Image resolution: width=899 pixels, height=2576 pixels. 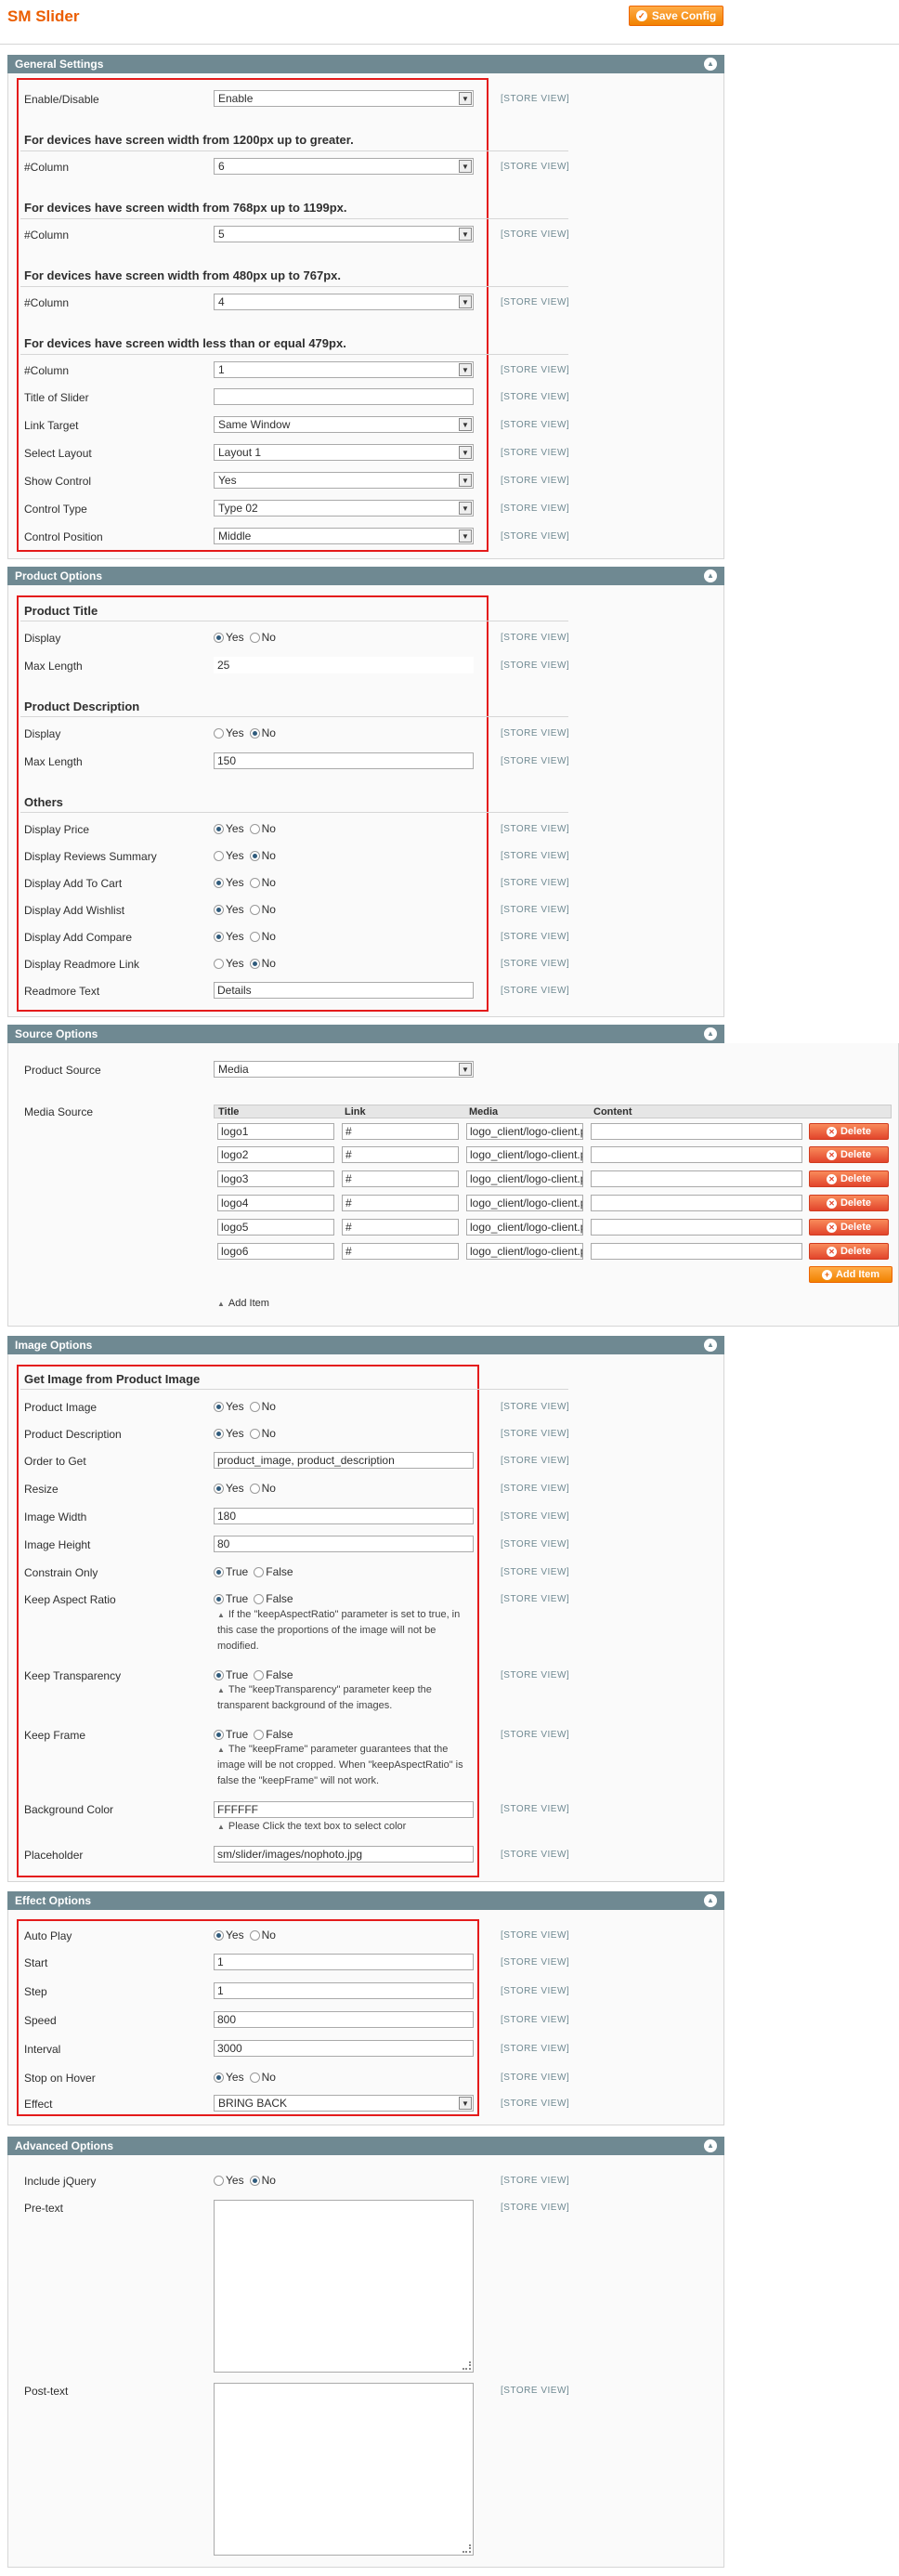 I want to click on row-title-input: logo5, so click(x=275, y=1227).